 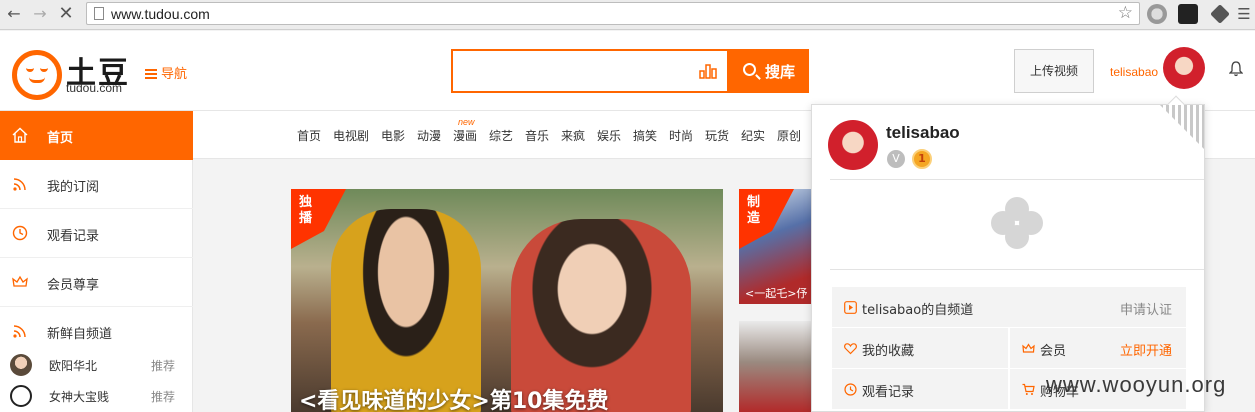 What do you see at coordinates (60, 138) in the screenshot?
I see `sidebar-item-label: 首页` at bounding box center [60, 138].